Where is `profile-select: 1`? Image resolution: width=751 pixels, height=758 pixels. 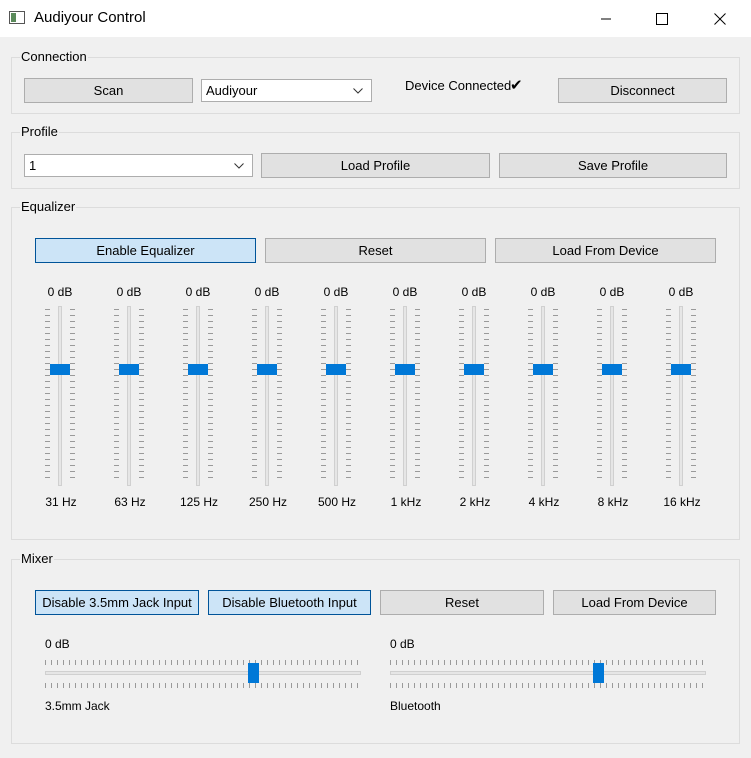
profile-select: 1 is located at coordinates (138, 165).